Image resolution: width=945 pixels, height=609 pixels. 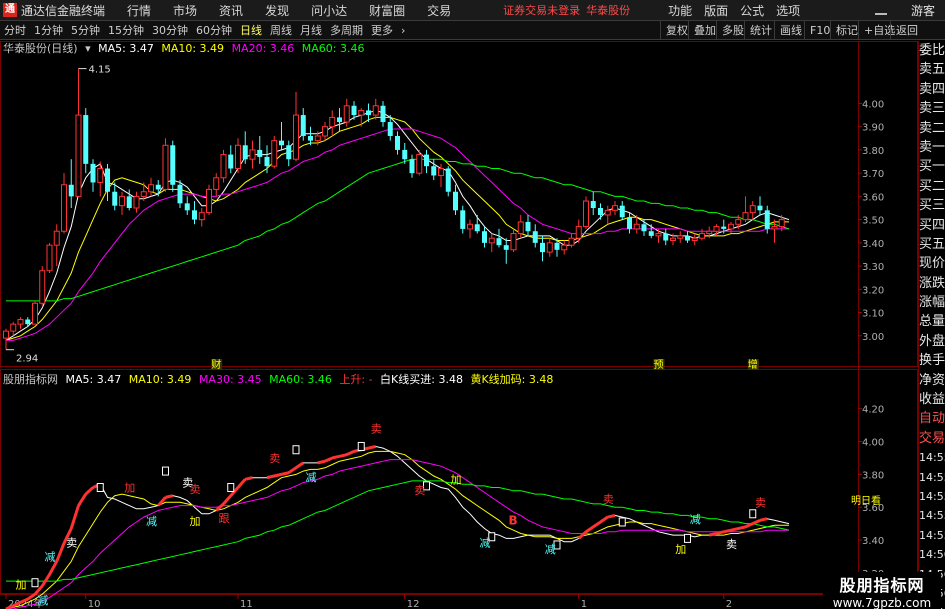 What do you see at coordinates (932, 283) in the screenshot?
I see `side-label-12: 涨跌` at bounding box center [932, 283].